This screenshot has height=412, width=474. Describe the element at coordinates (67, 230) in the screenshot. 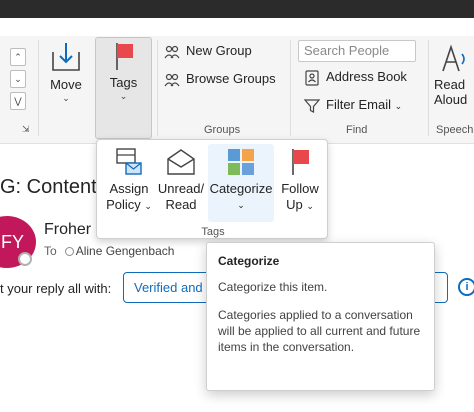

I see `sender-name: Froher` at that location.